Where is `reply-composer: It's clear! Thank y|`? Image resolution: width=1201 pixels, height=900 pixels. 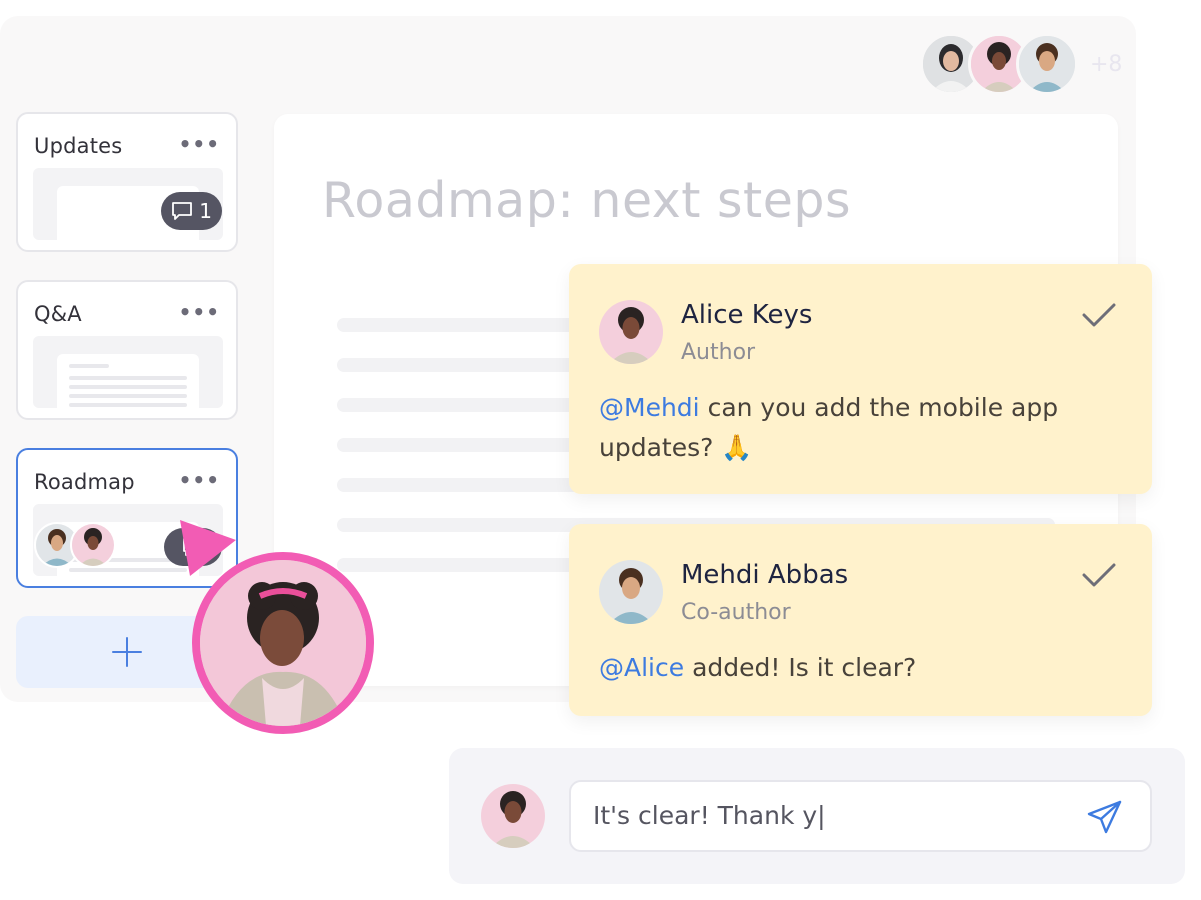 reply-composer: It's clear! Thank y| is located at coordinates (817, 816).